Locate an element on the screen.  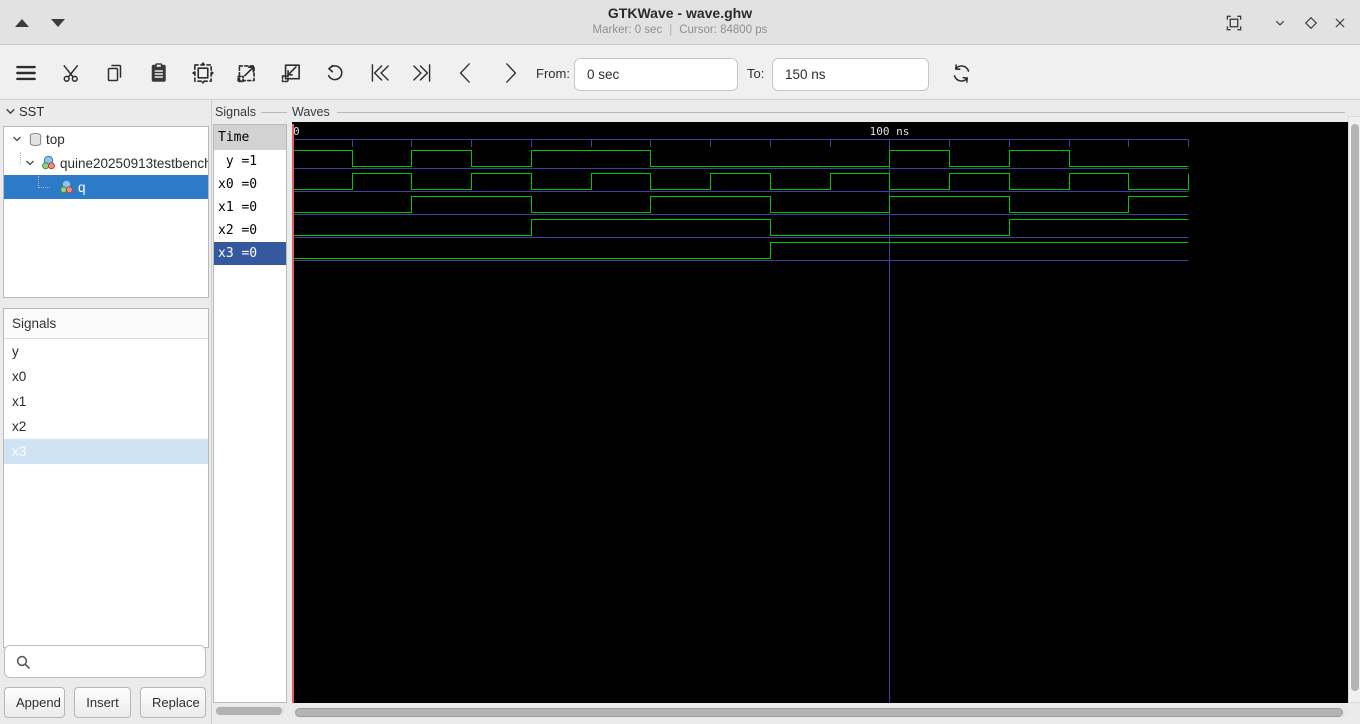
search-input is located at coordinates (117, 661).